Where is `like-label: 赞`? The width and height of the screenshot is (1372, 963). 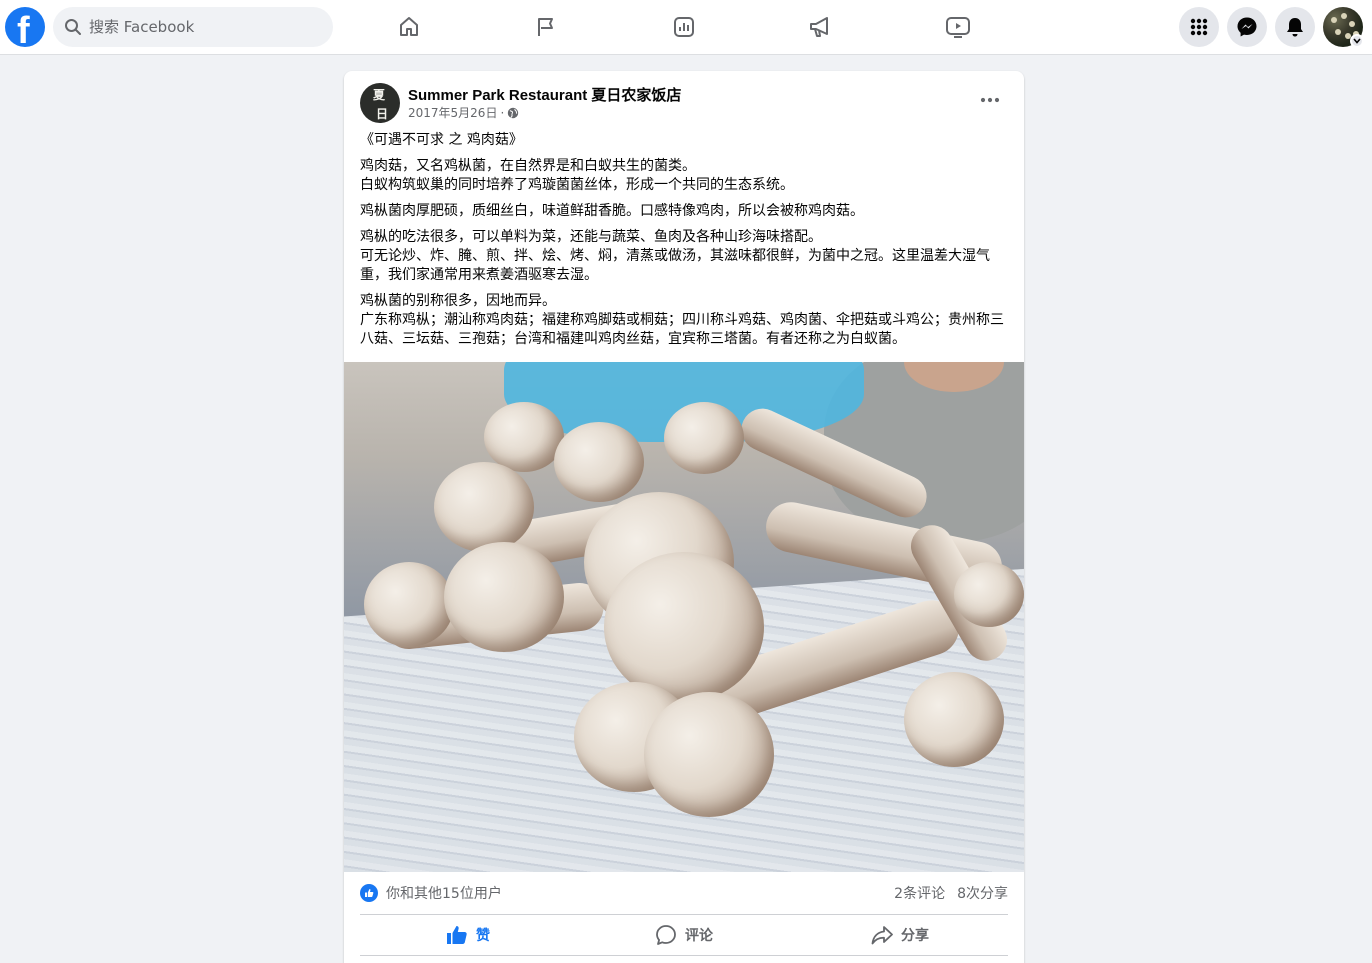 like-label: 赞 is located at coordinates (483, 936).